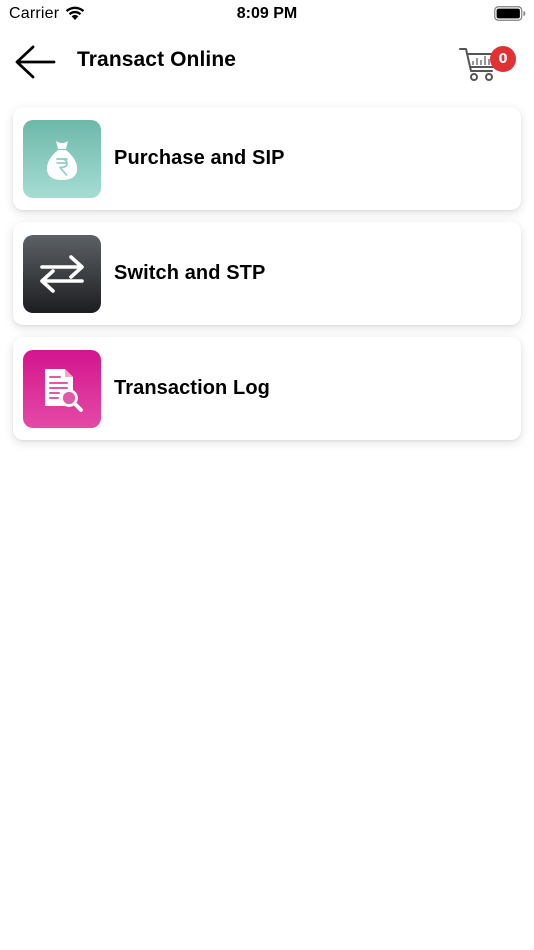  What do you see at coordinates (62, 274) in the screenshot?
I see `swap-arrows-icon` at bounding box center [62, 274].